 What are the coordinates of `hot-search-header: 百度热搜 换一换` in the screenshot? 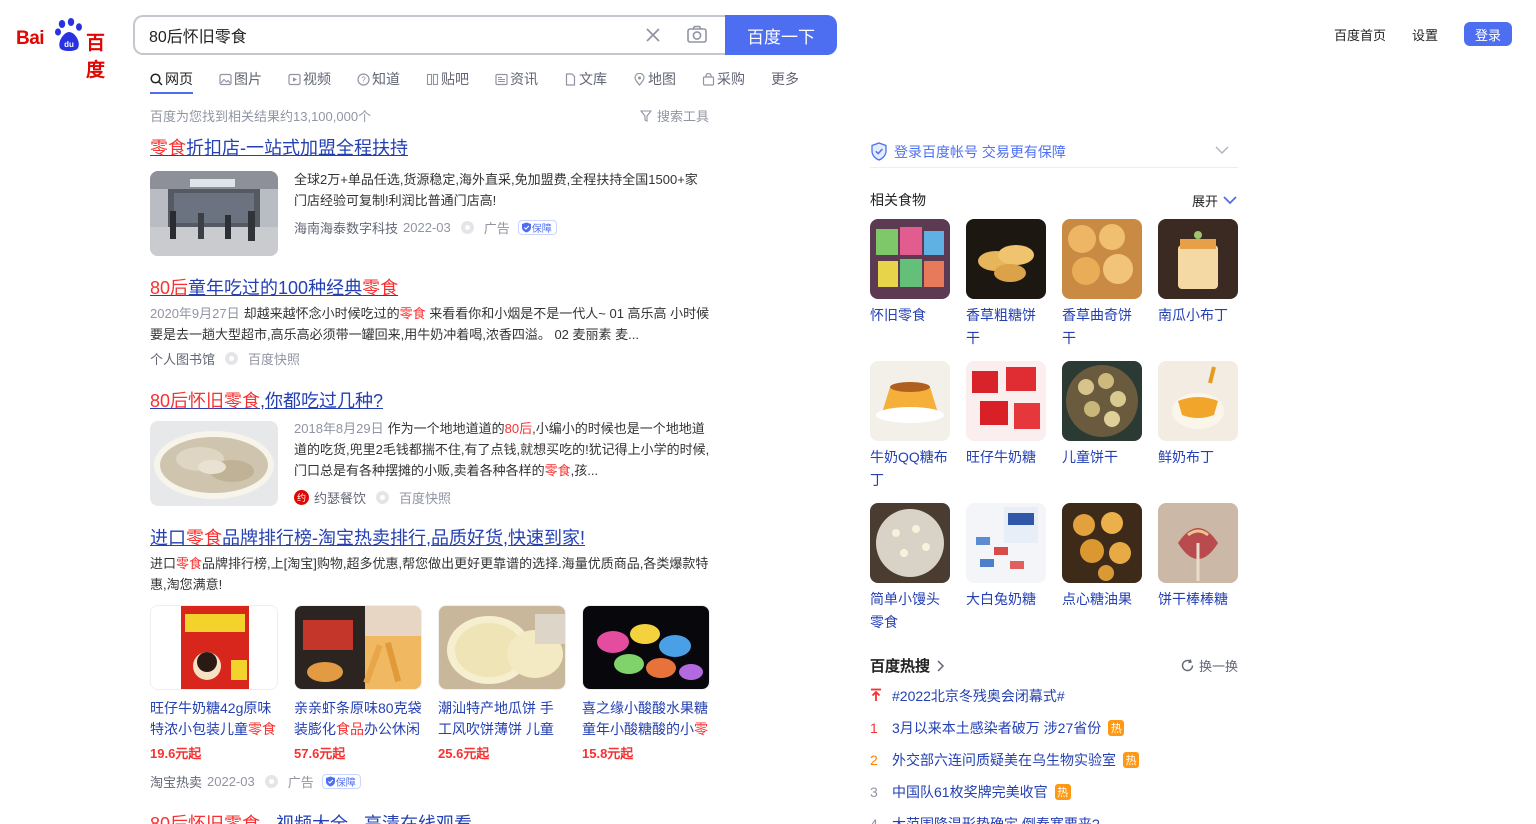 It's located at (1054, 665).